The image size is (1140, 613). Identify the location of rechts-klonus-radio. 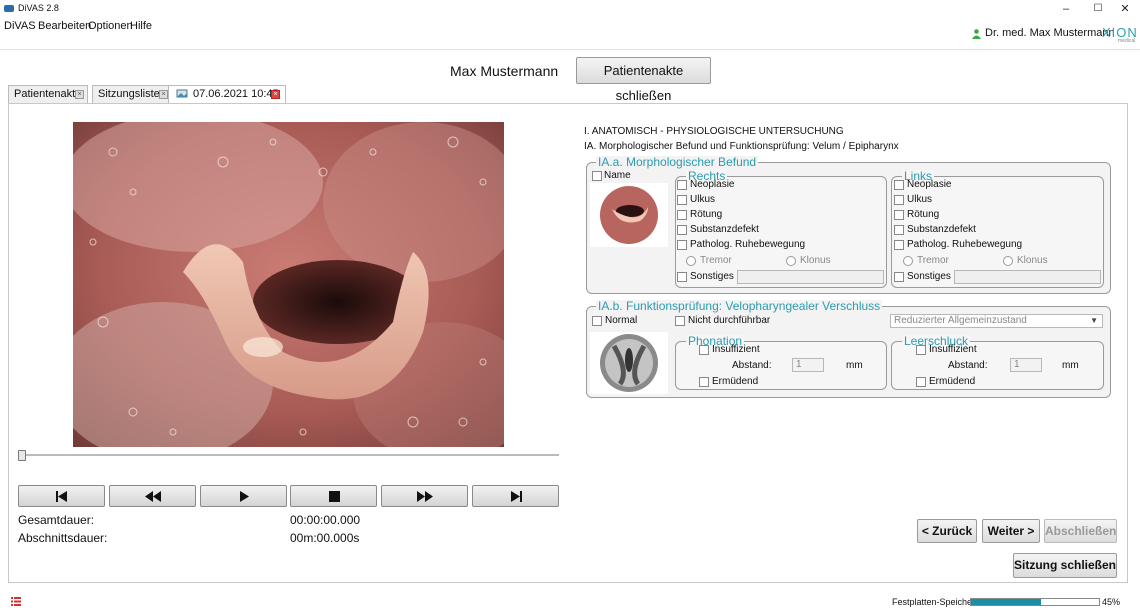
(791, 261).